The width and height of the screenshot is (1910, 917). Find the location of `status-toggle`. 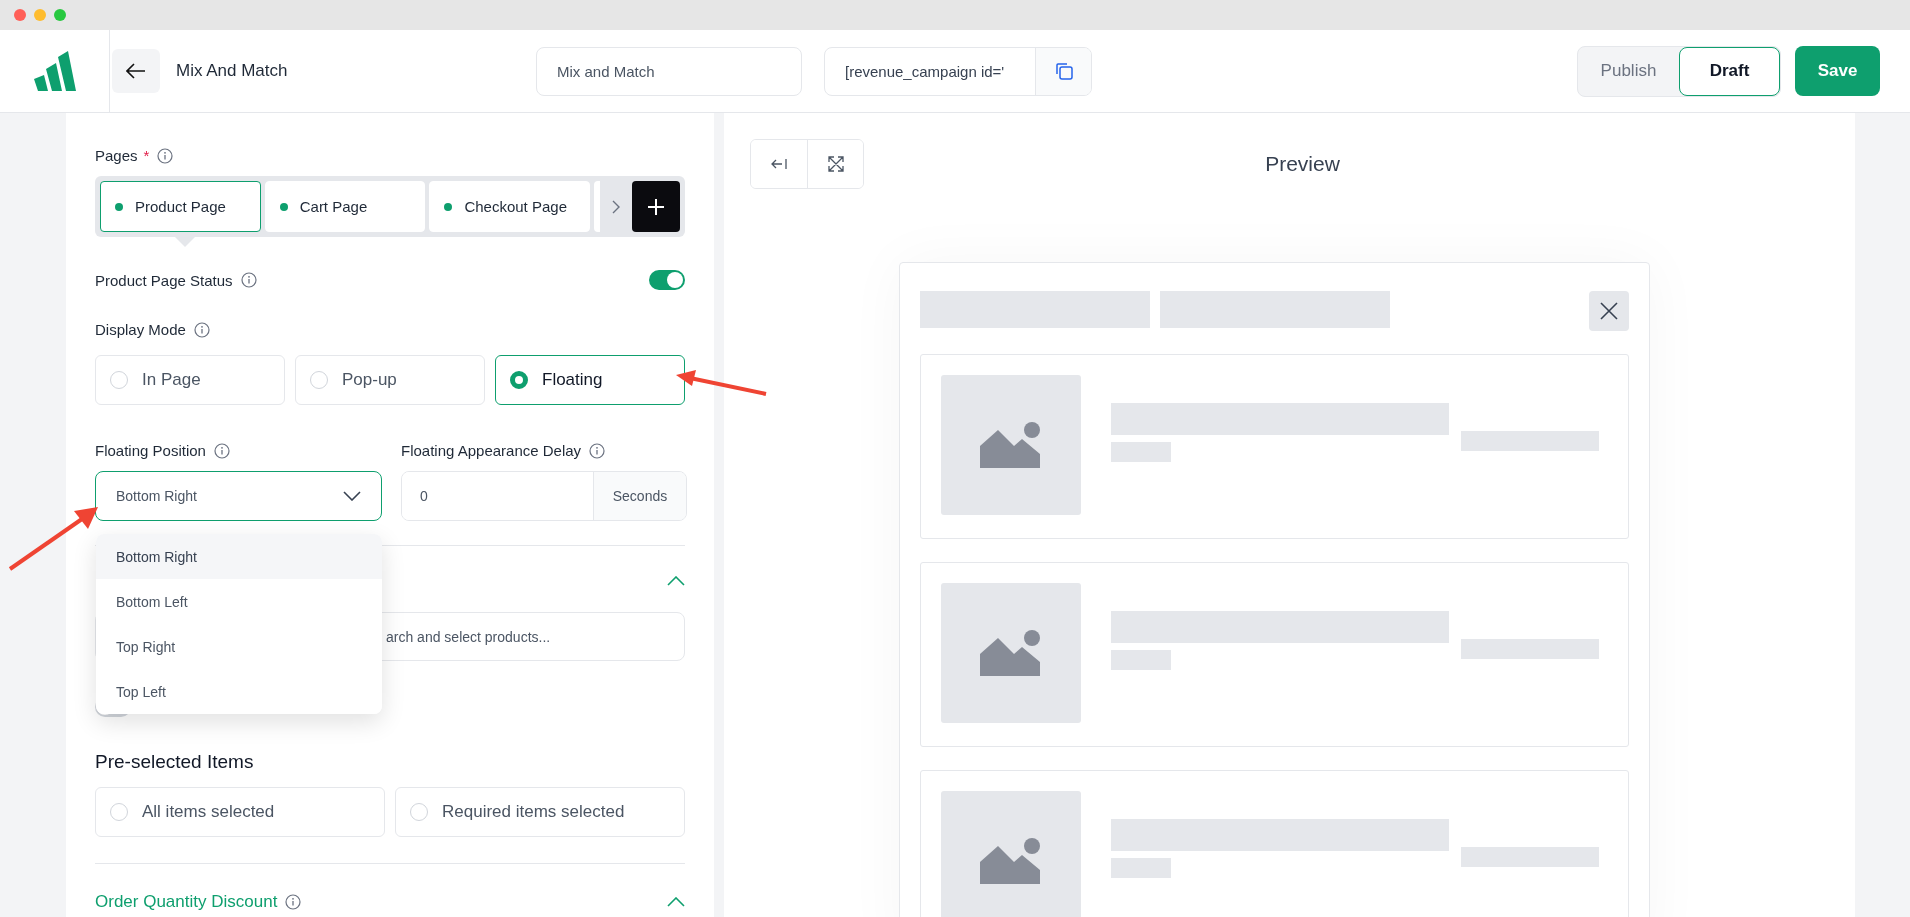

status-toggle is located at coordinates (667, 280).